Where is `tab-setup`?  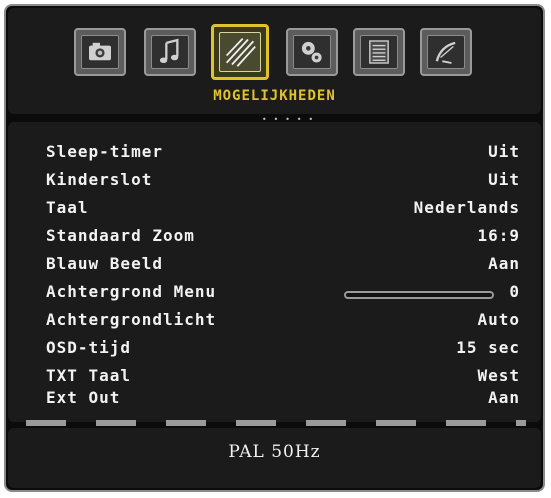
tab-setup is located at coordinates (312, 52).